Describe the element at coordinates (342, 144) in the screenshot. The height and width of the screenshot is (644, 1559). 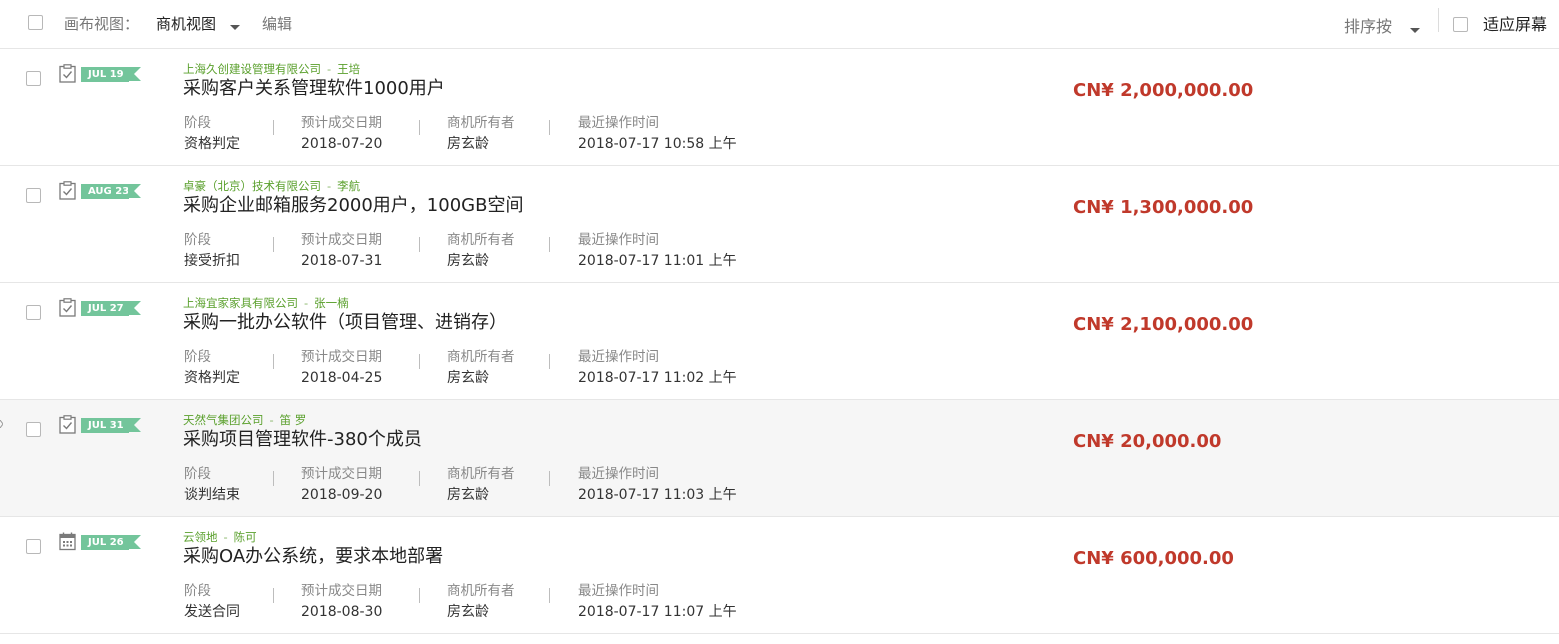
I see `close-date-value: 2018-07-20` at that location.